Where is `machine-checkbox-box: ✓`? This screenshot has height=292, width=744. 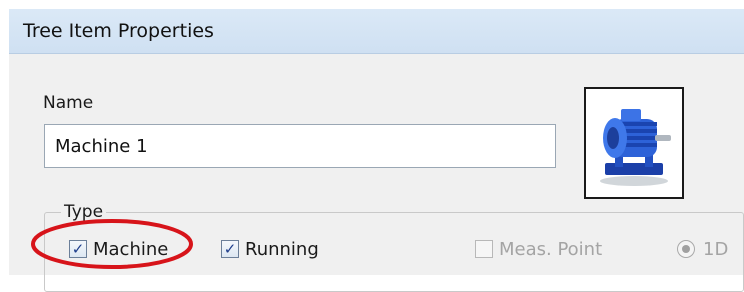 machine-checkbox-box: ✓ is located at coordinates (78, 249).